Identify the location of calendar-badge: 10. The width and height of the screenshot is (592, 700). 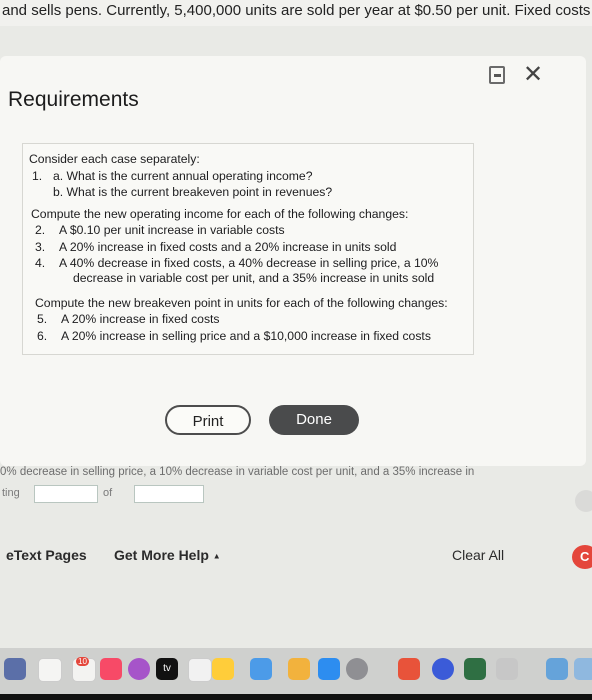
(82, 661).